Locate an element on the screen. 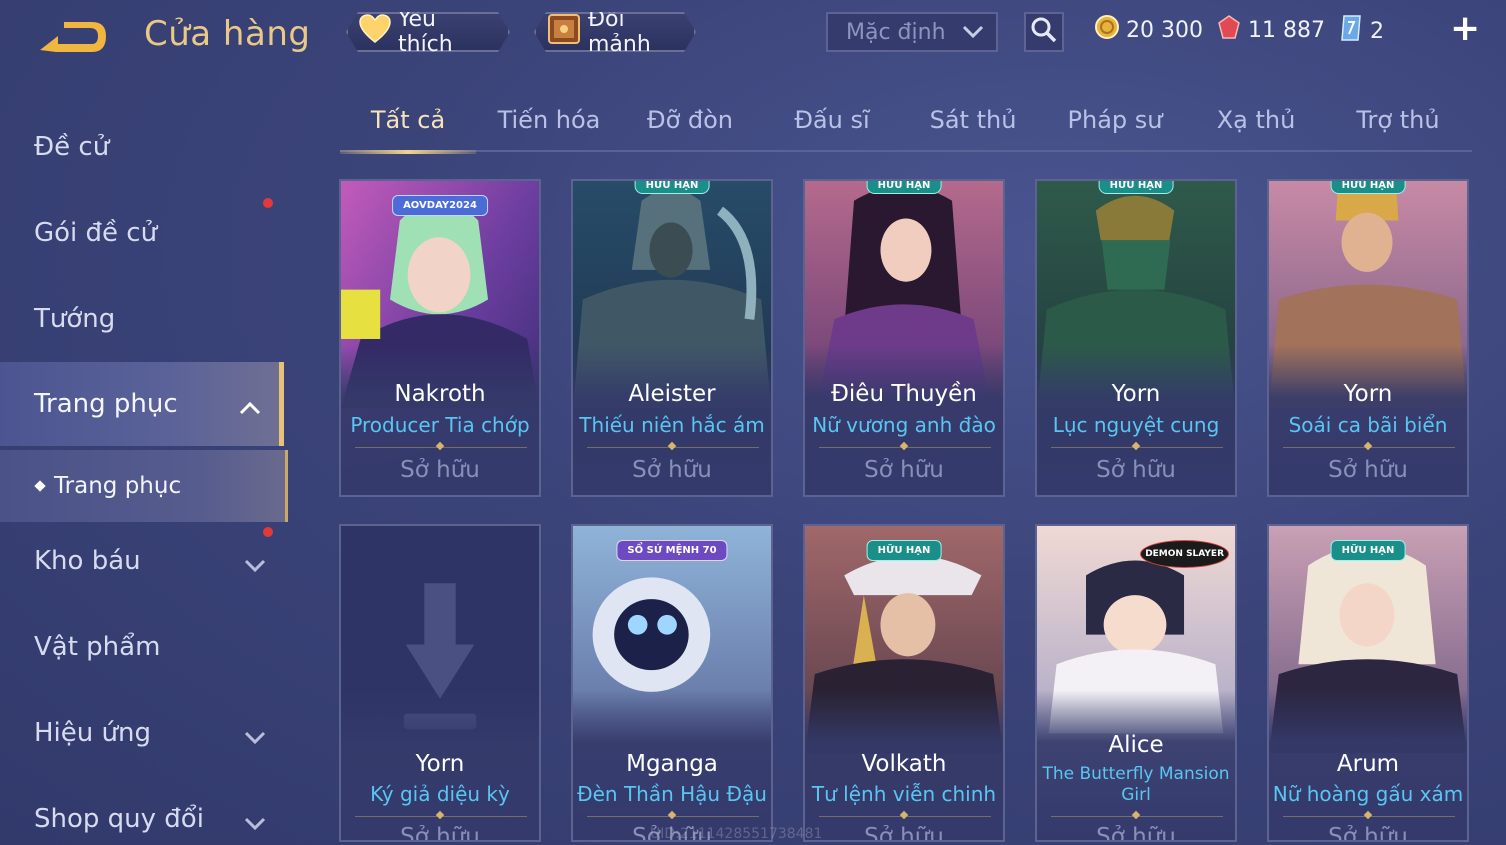  sidebar-item-label: Trang phục is located at coordinates (106, 404).